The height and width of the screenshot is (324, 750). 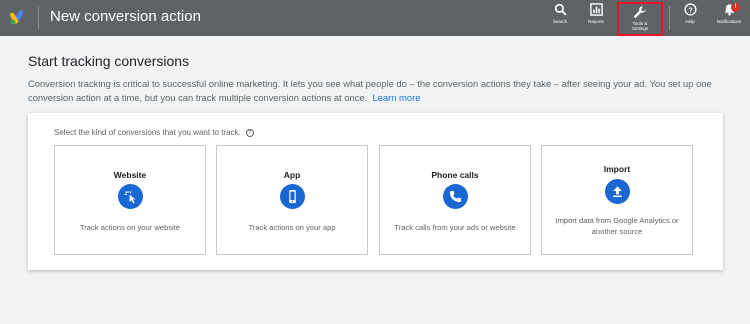 I want to click on search-icon, so click(x=560, y=9).